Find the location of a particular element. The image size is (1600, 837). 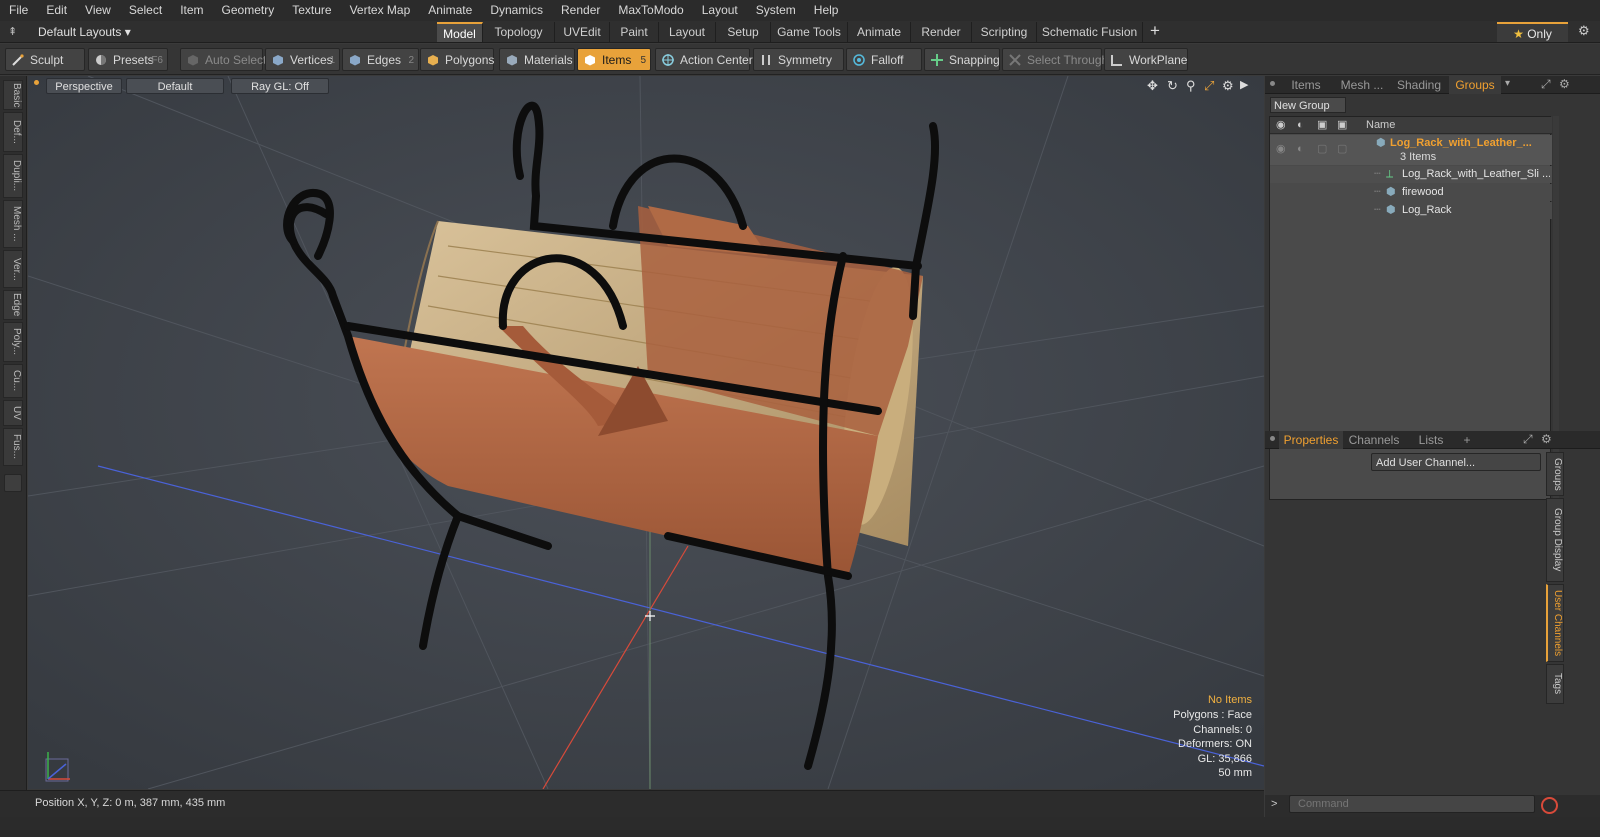

add-tab-button: + is located at coordinates (1155, 31).